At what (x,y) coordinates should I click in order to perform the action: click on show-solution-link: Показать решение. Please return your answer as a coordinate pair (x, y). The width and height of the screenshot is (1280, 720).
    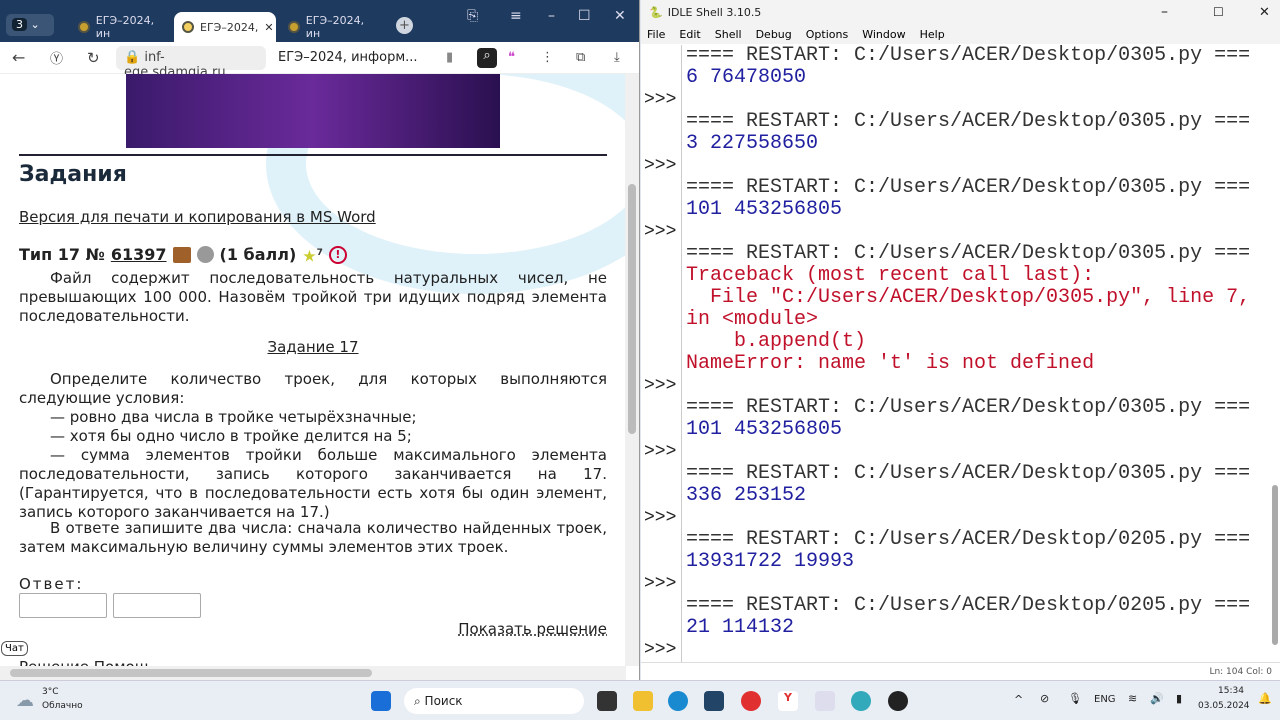
    Looking at the image, I should click on (313, 629).